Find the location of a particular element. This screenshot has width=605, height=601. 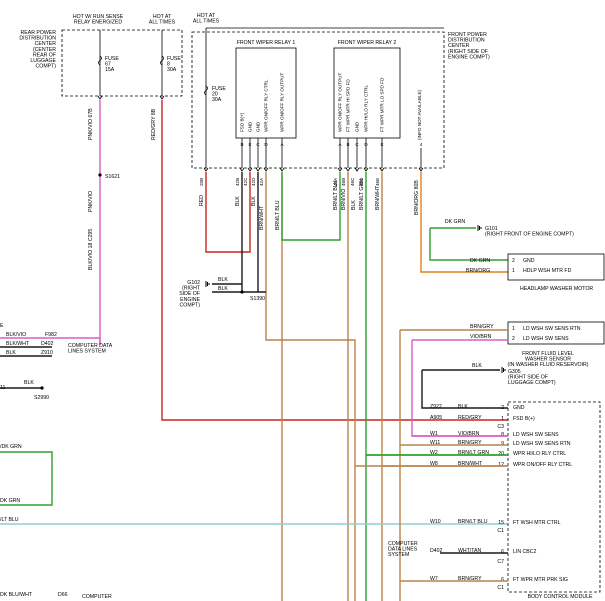

wire-vio-brn-down is located at coordinates (459, 388).